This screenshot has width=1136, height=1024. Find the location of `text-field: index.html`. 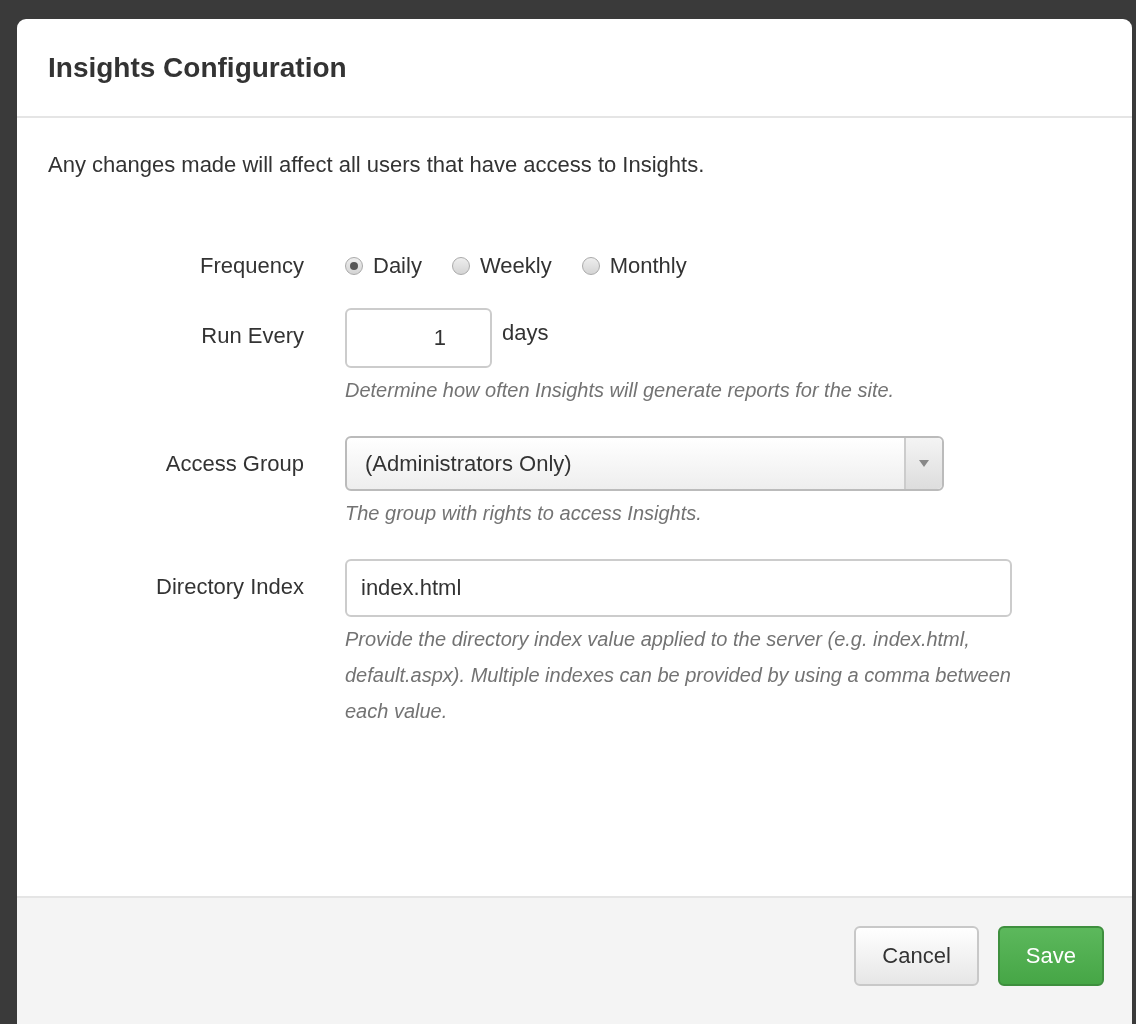

text-field: index.html is located at coordinates (678, 588).